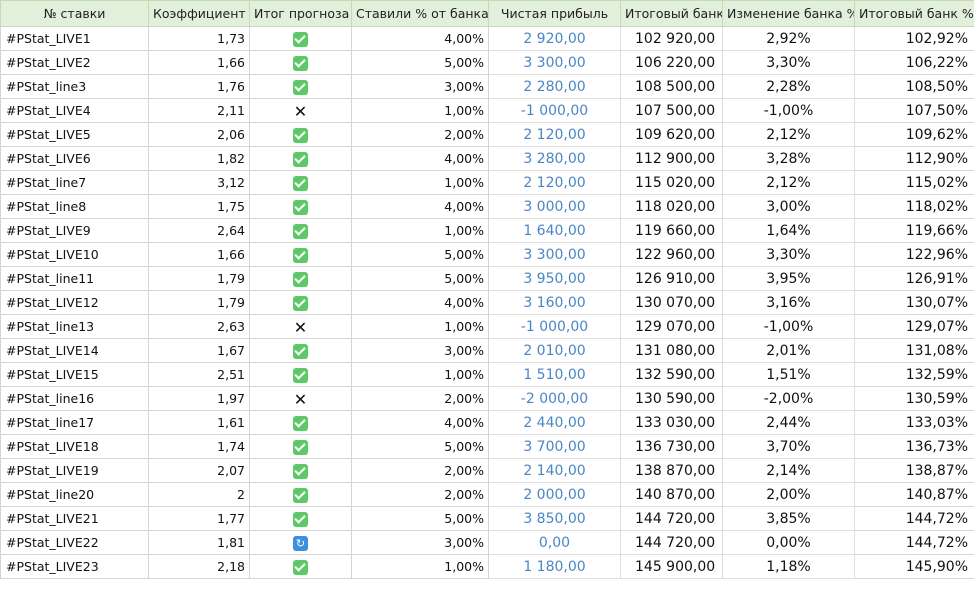 This screenshot has width=974, height=597. What do you see at coordinates (914, 230) in the screenshot?
I see `cell-final-bank-percent: 119,66%` at bounding box center [914, 230].